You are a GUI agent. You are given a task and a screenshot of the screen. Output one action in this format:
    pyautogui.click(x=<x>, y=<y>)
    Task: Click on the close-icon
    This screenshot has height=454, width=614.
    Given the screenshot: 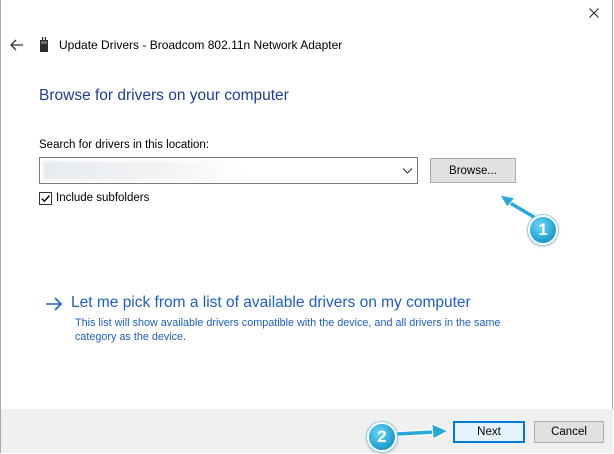 What is the action you would take?
    pyautogui.click(x=594, y=13)
    